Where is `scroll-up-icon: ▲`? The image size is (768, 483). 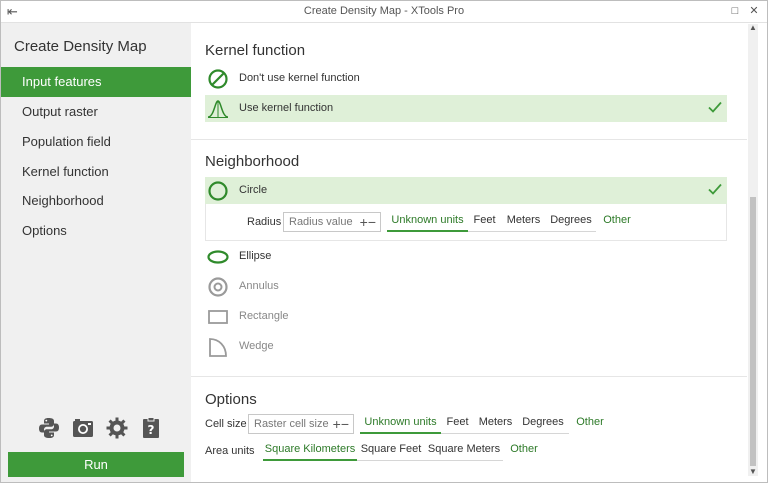 scroll-up-icon: ▲ is located at coordinates (753, 28).